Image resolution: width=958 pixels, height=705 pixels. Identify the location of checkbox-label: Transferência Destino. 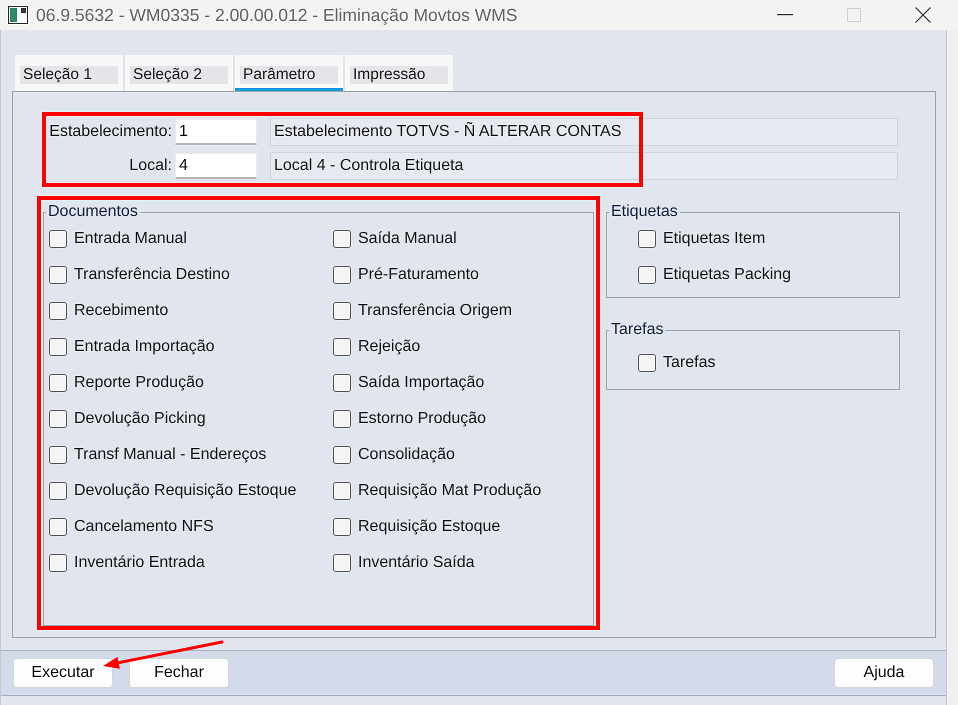
(152, 275).